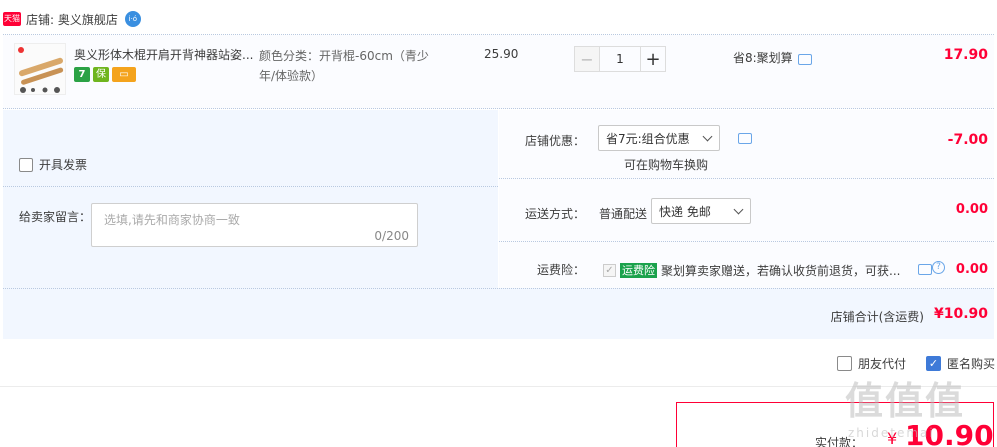 The image size is (997, 447). I want to click on shipping-label: 运送方式：, so click(554, 214).